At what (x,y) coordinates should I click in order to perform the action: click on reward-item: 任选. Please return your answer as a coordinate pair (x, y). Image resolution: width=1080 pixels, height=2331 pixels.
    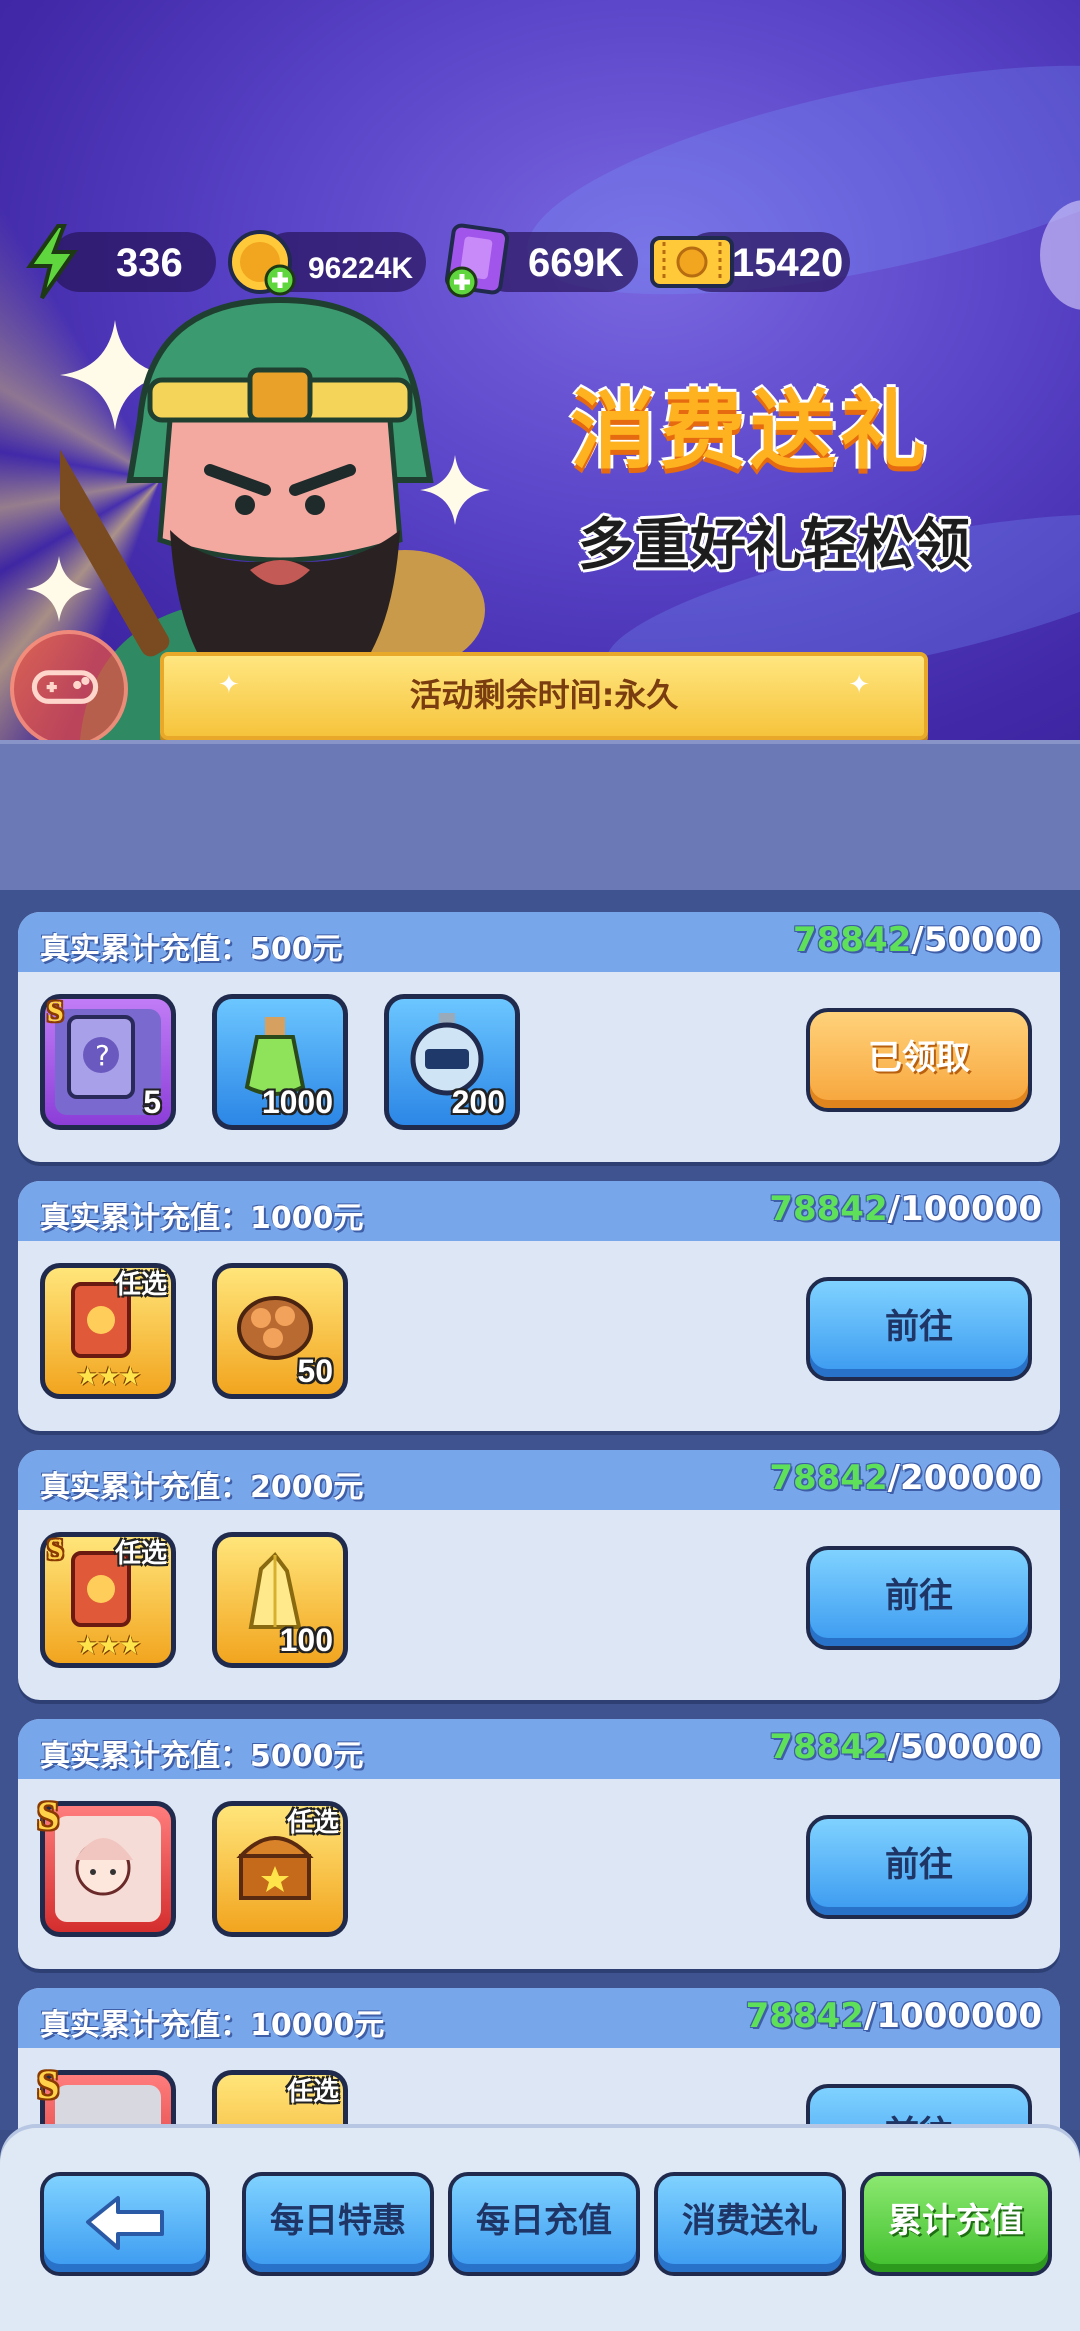
    Looking at the image, I should click on (280, 1869).